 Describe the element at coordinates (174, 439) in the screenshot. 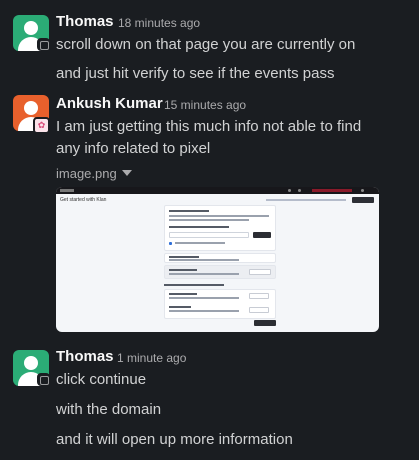

I see `message-text: and it will open up more information` at that location.